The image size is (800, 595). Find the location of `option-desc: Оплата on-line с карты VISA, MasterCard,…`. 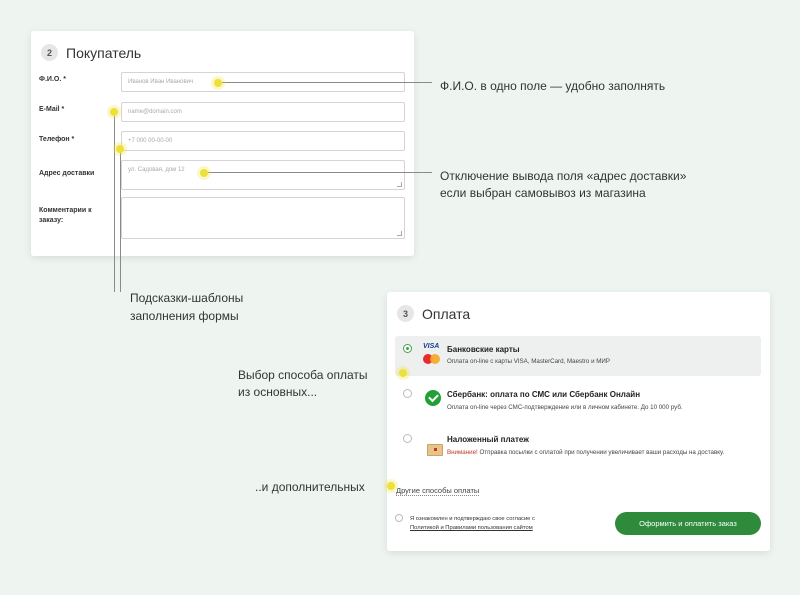

option-desc: Оплата on-line с карты VISA, MasterCard,… is located at coordinates (528, 361).